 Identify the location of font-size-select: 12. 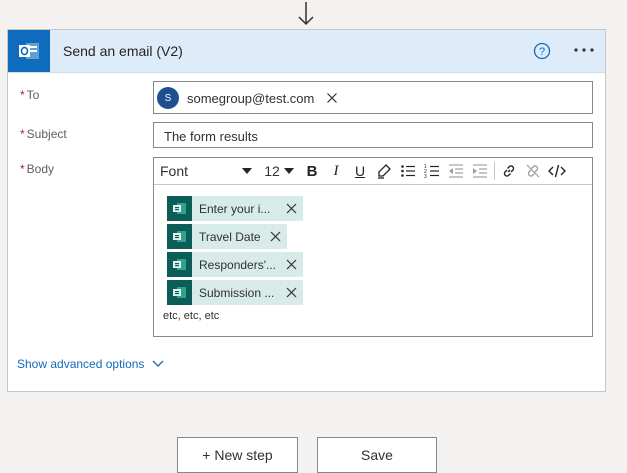
(279, 171).